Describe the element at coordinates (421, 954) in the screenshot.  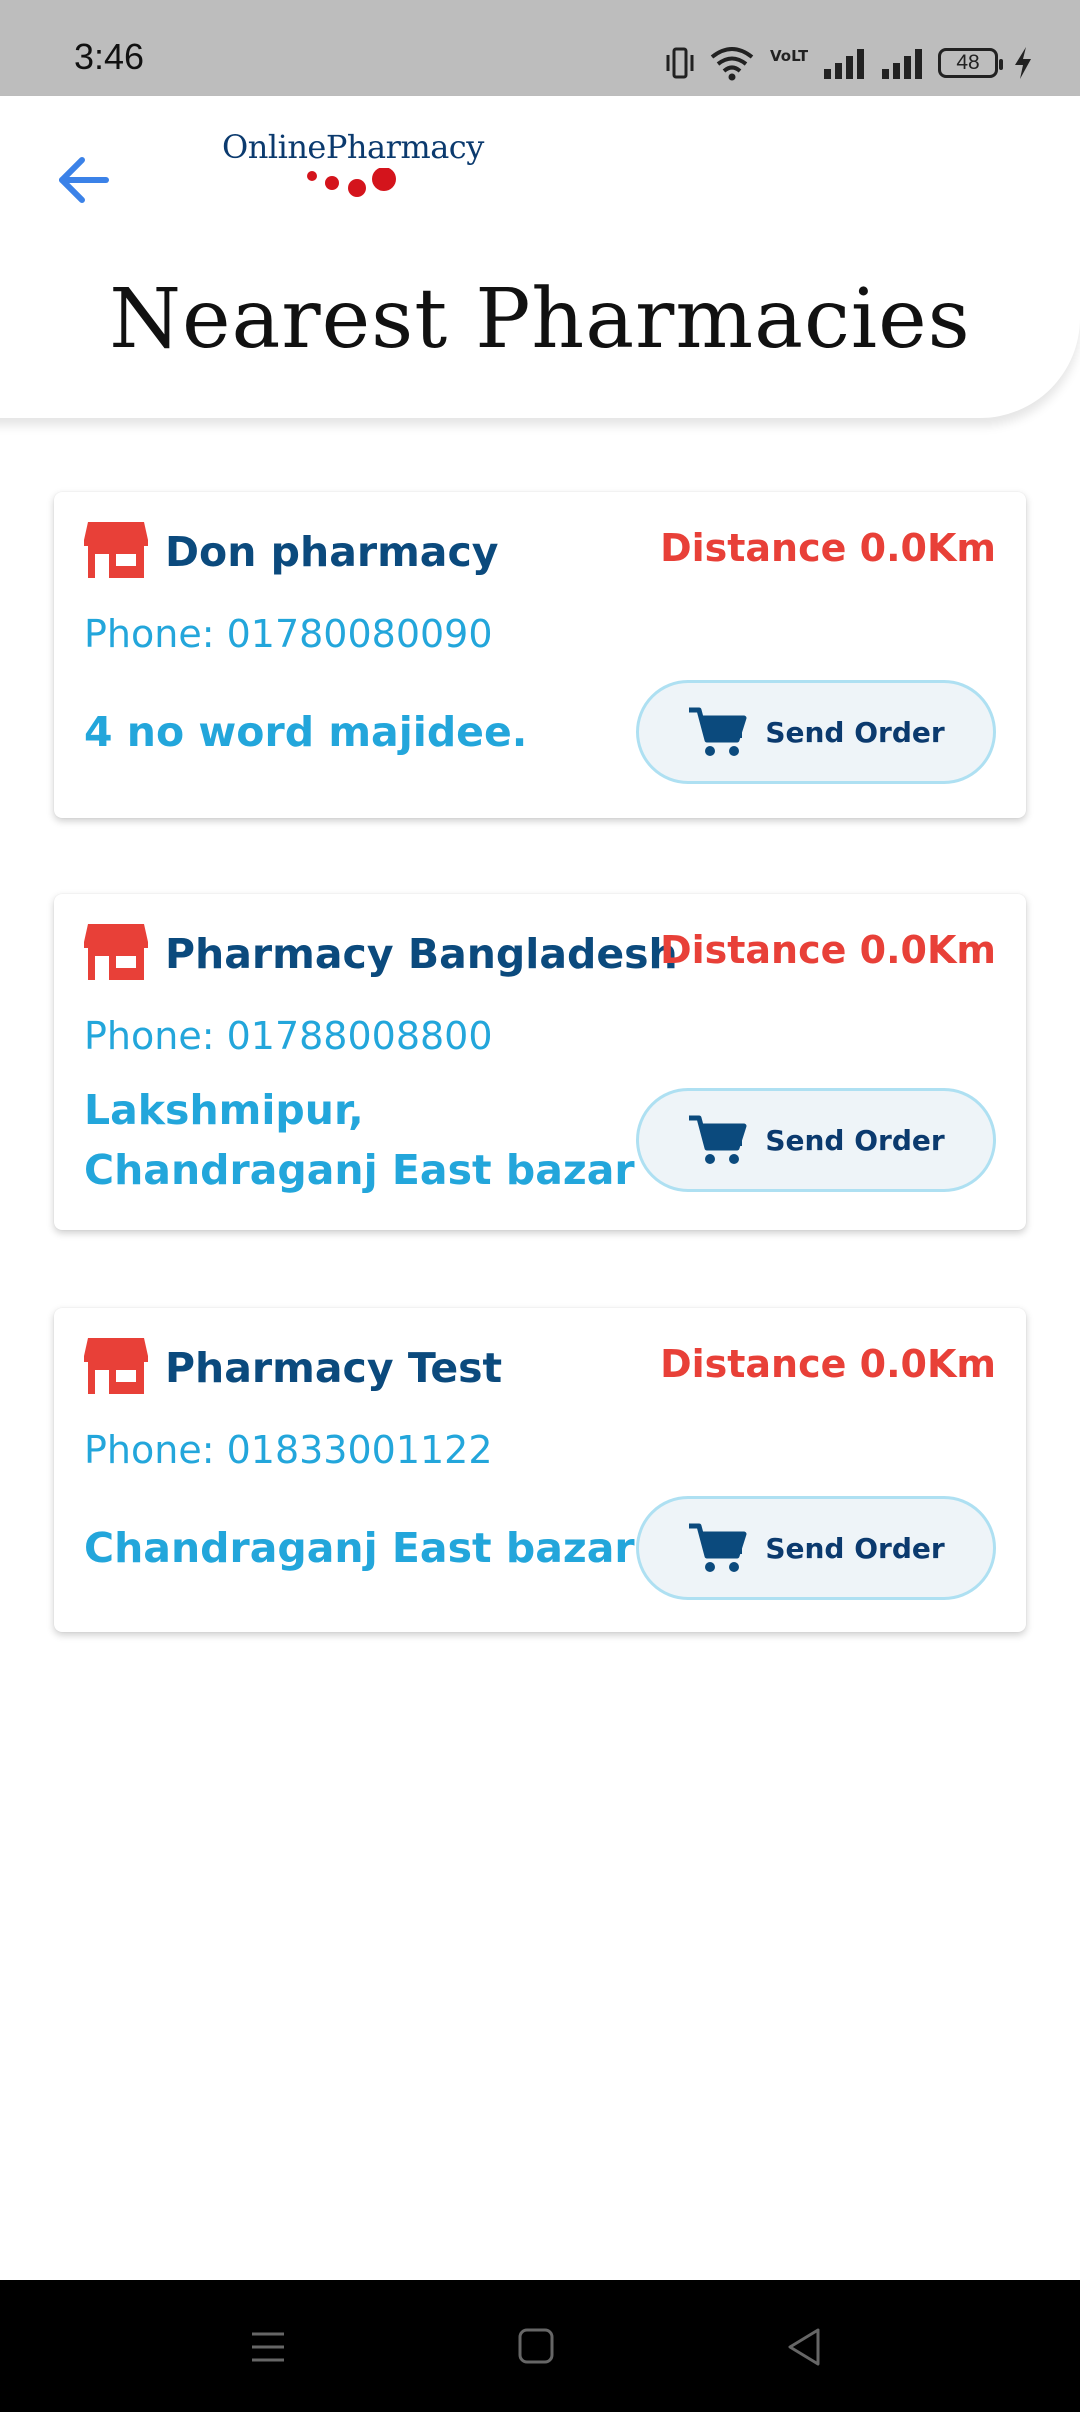
I see `pharmacy-name: Pharmacy Bangladesh` at that location.